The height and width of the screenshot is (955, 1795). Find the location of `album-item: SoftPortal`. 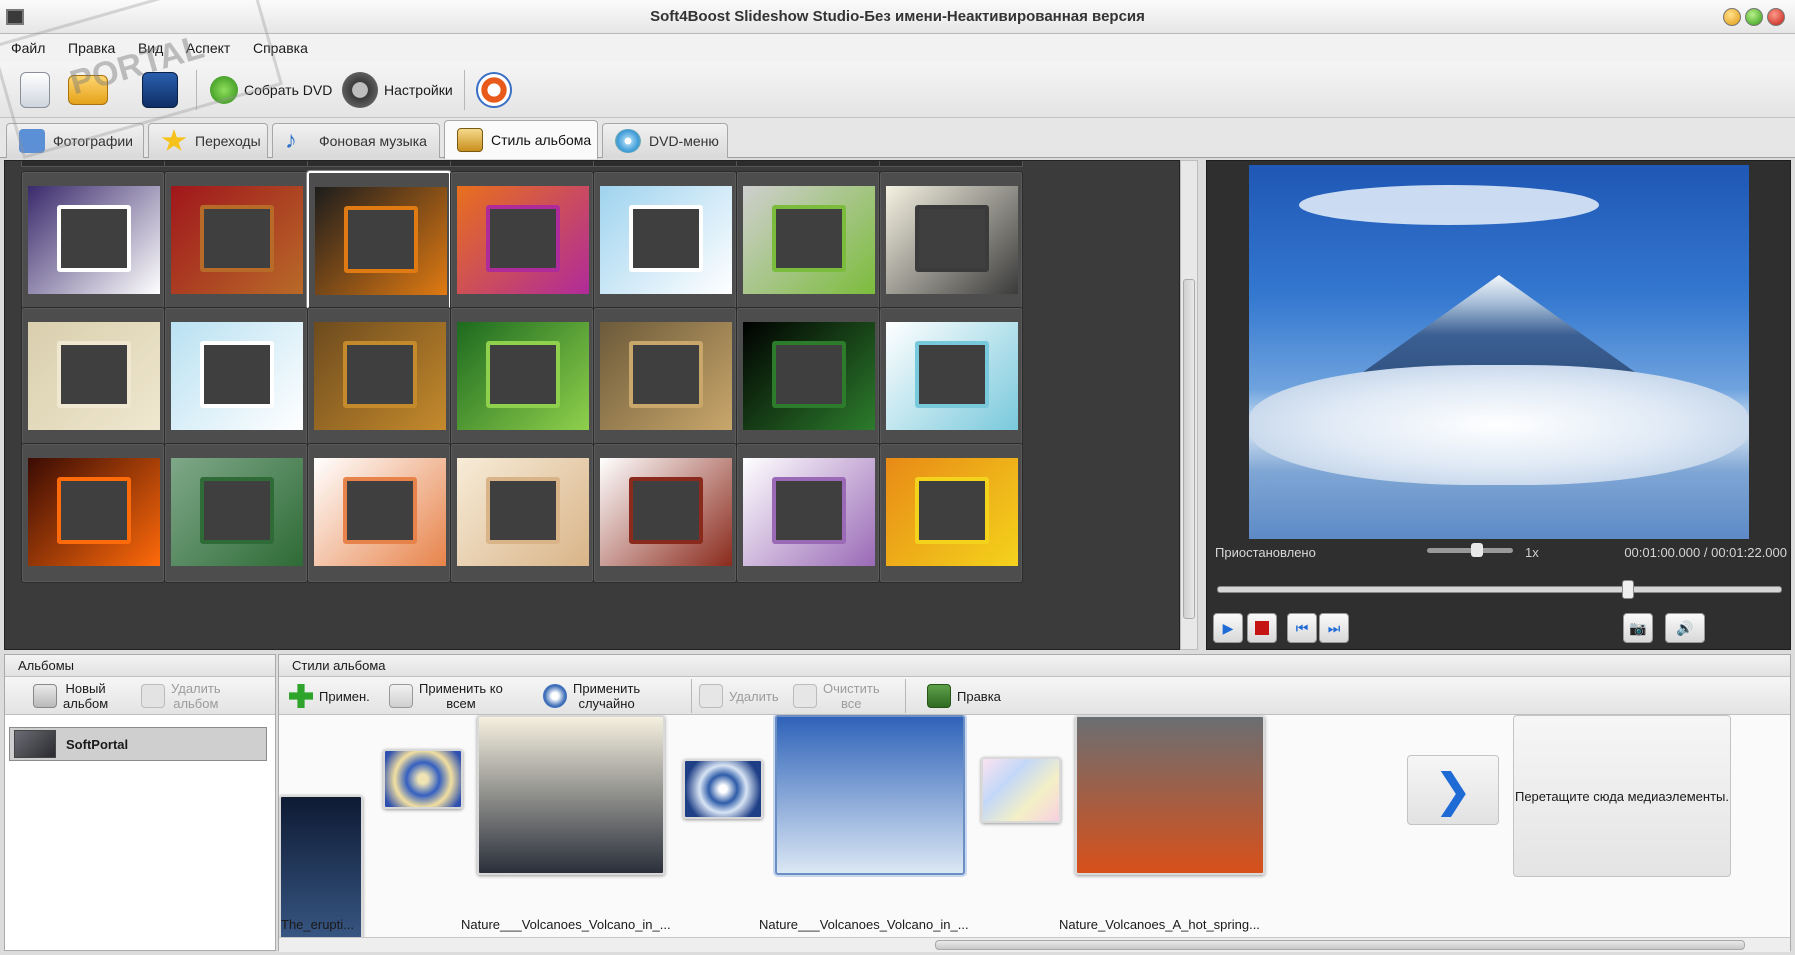

album-item: SoftPortal is located at coordinates (138, 744).